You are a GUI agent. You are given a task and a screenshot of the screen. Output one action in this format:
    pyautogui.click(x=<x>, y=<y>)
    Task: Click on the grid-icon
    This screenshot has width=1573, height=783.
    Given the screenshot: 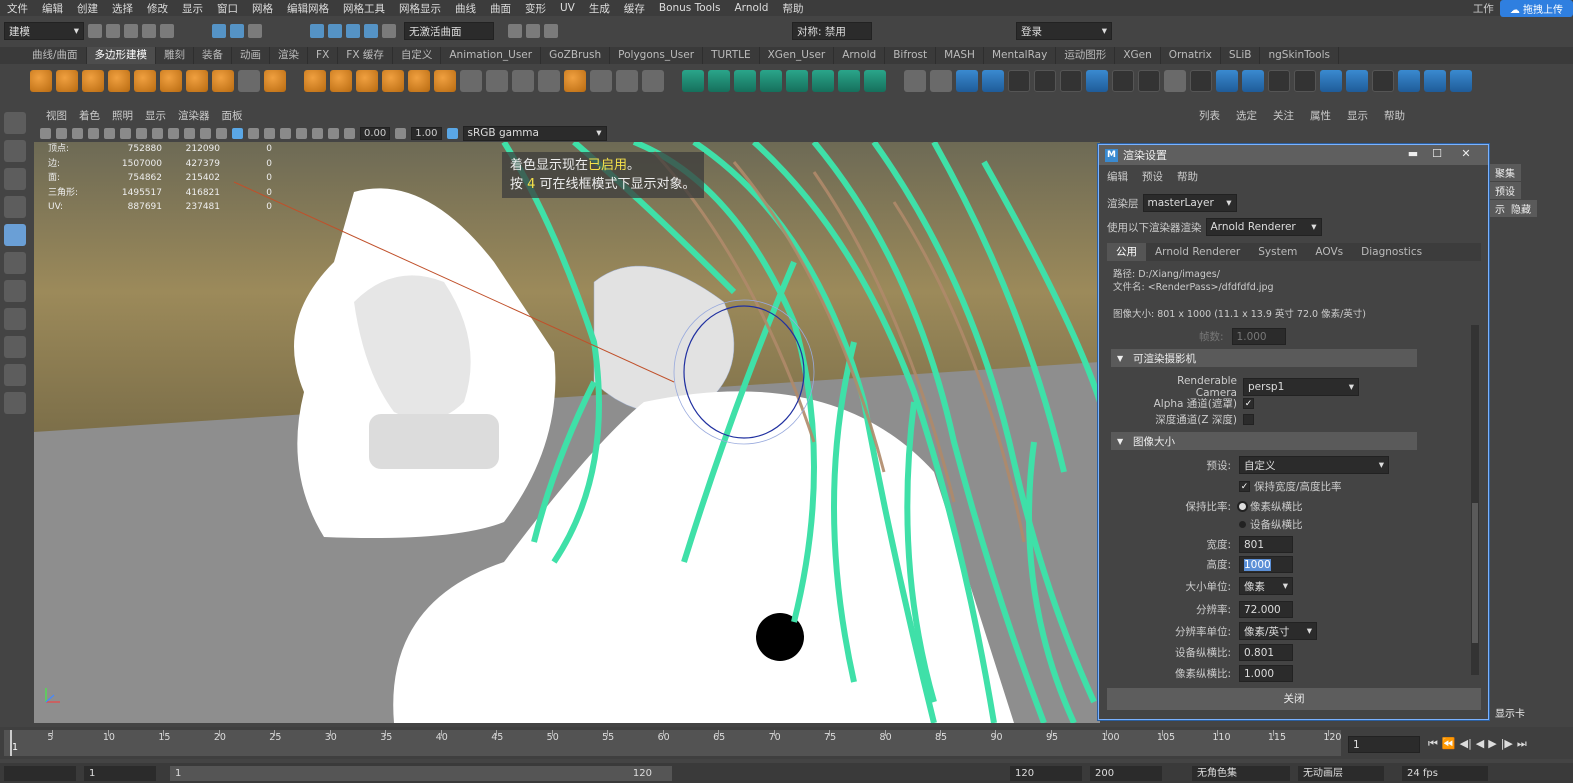 What is the action you would take?
    pyautogui.click(x=109, y=133)
    